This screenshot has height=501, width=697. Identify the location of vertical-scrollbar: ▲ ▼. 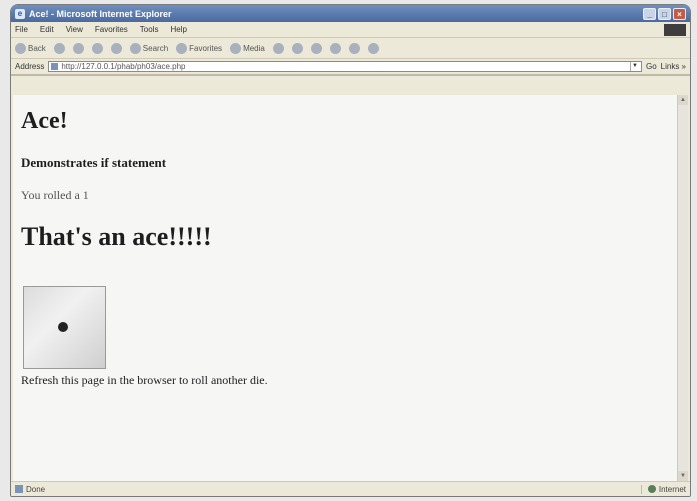
(682, 288).